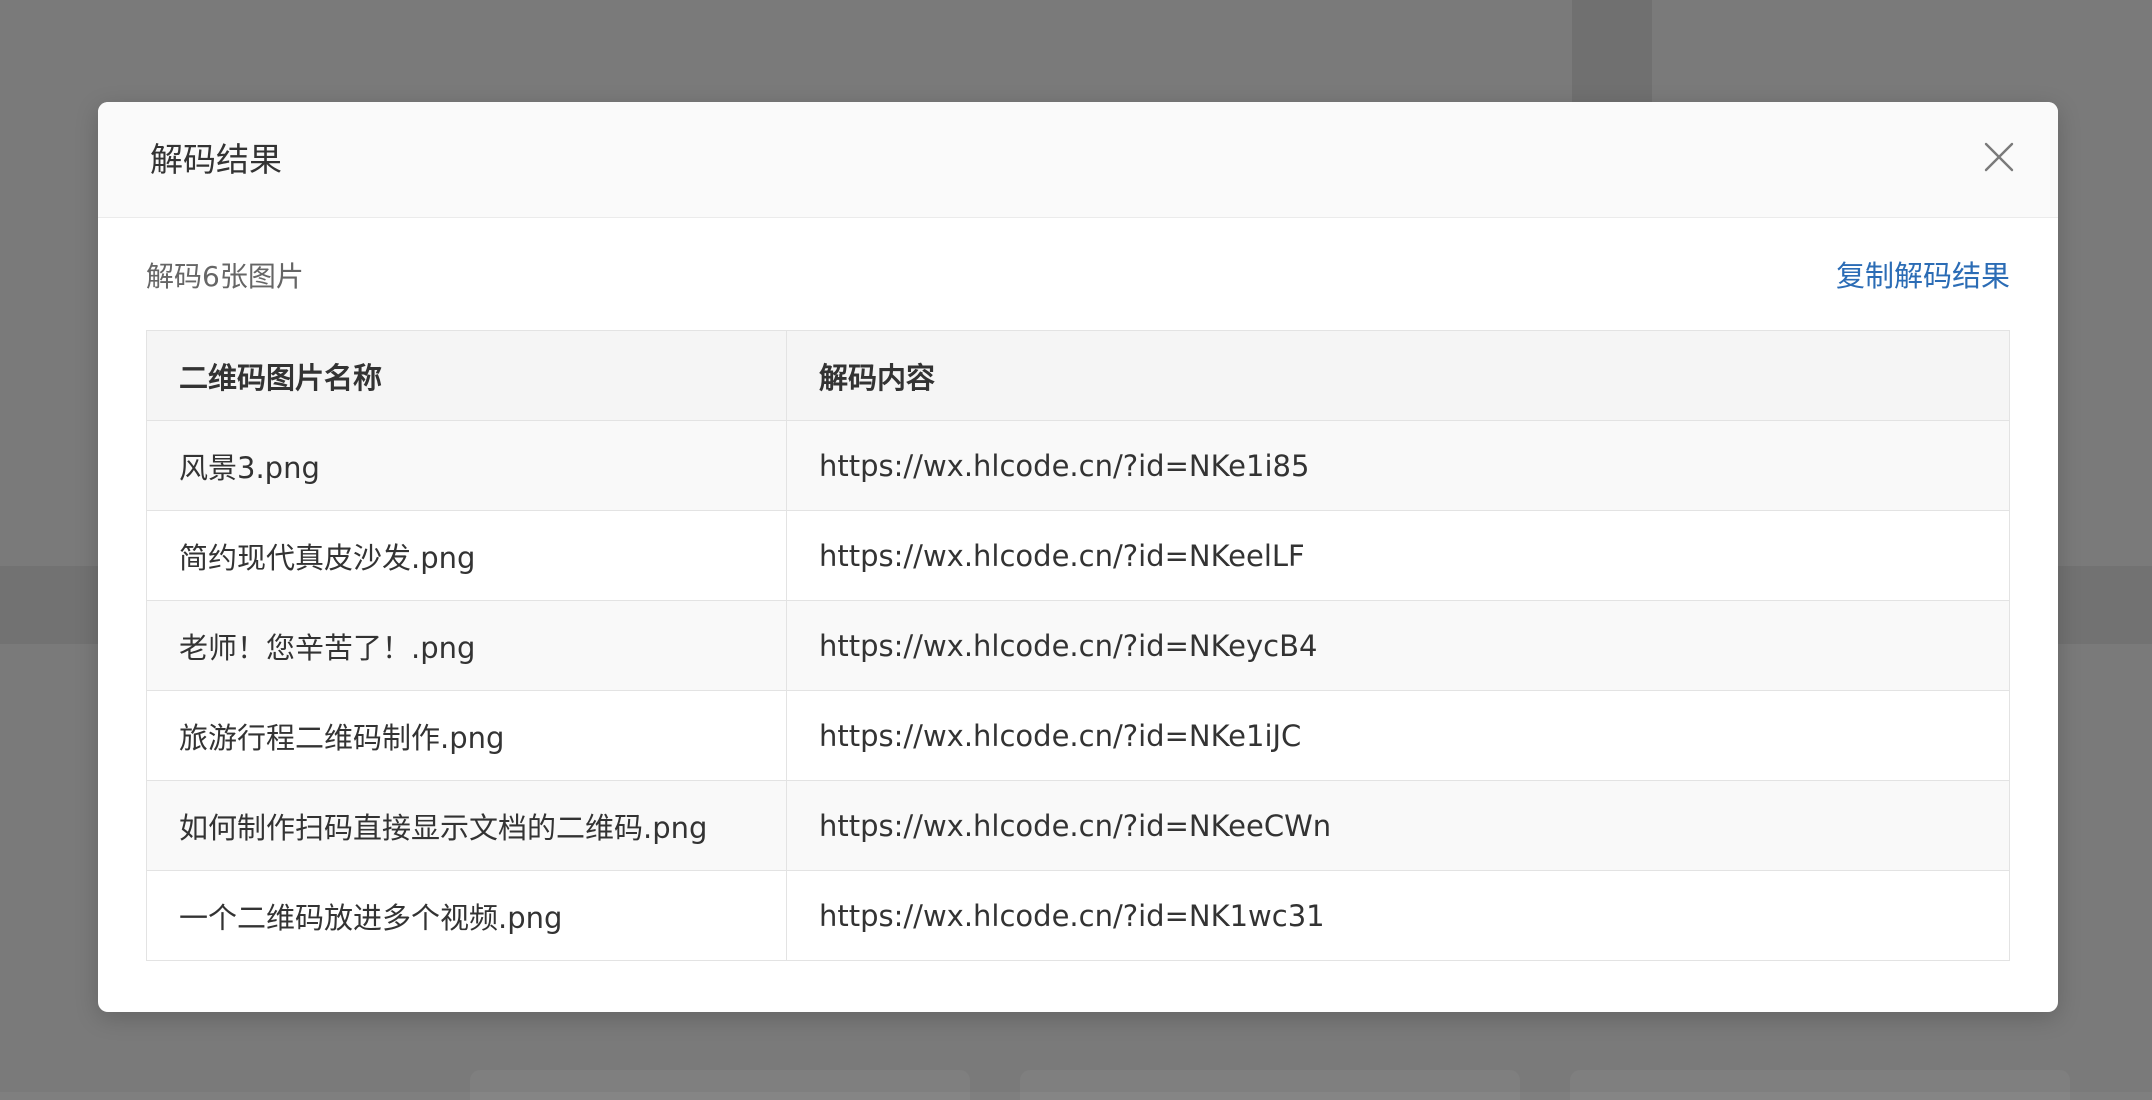  Describe the element at coordinates (466, 735) in the screenshot. I see `image-name-cell: 旅游行程二维码制作.png` at that location.